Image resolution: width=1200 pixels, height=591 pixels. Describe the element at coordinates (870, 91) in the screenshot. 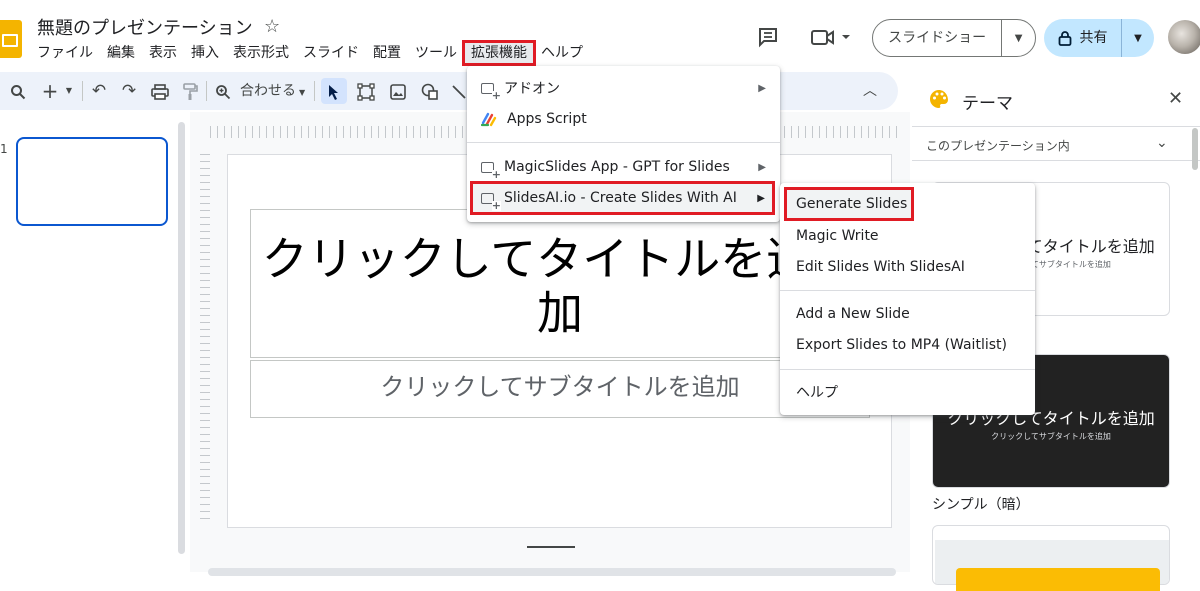

I see `collapse-toolbar-icon: ︿` at that location.